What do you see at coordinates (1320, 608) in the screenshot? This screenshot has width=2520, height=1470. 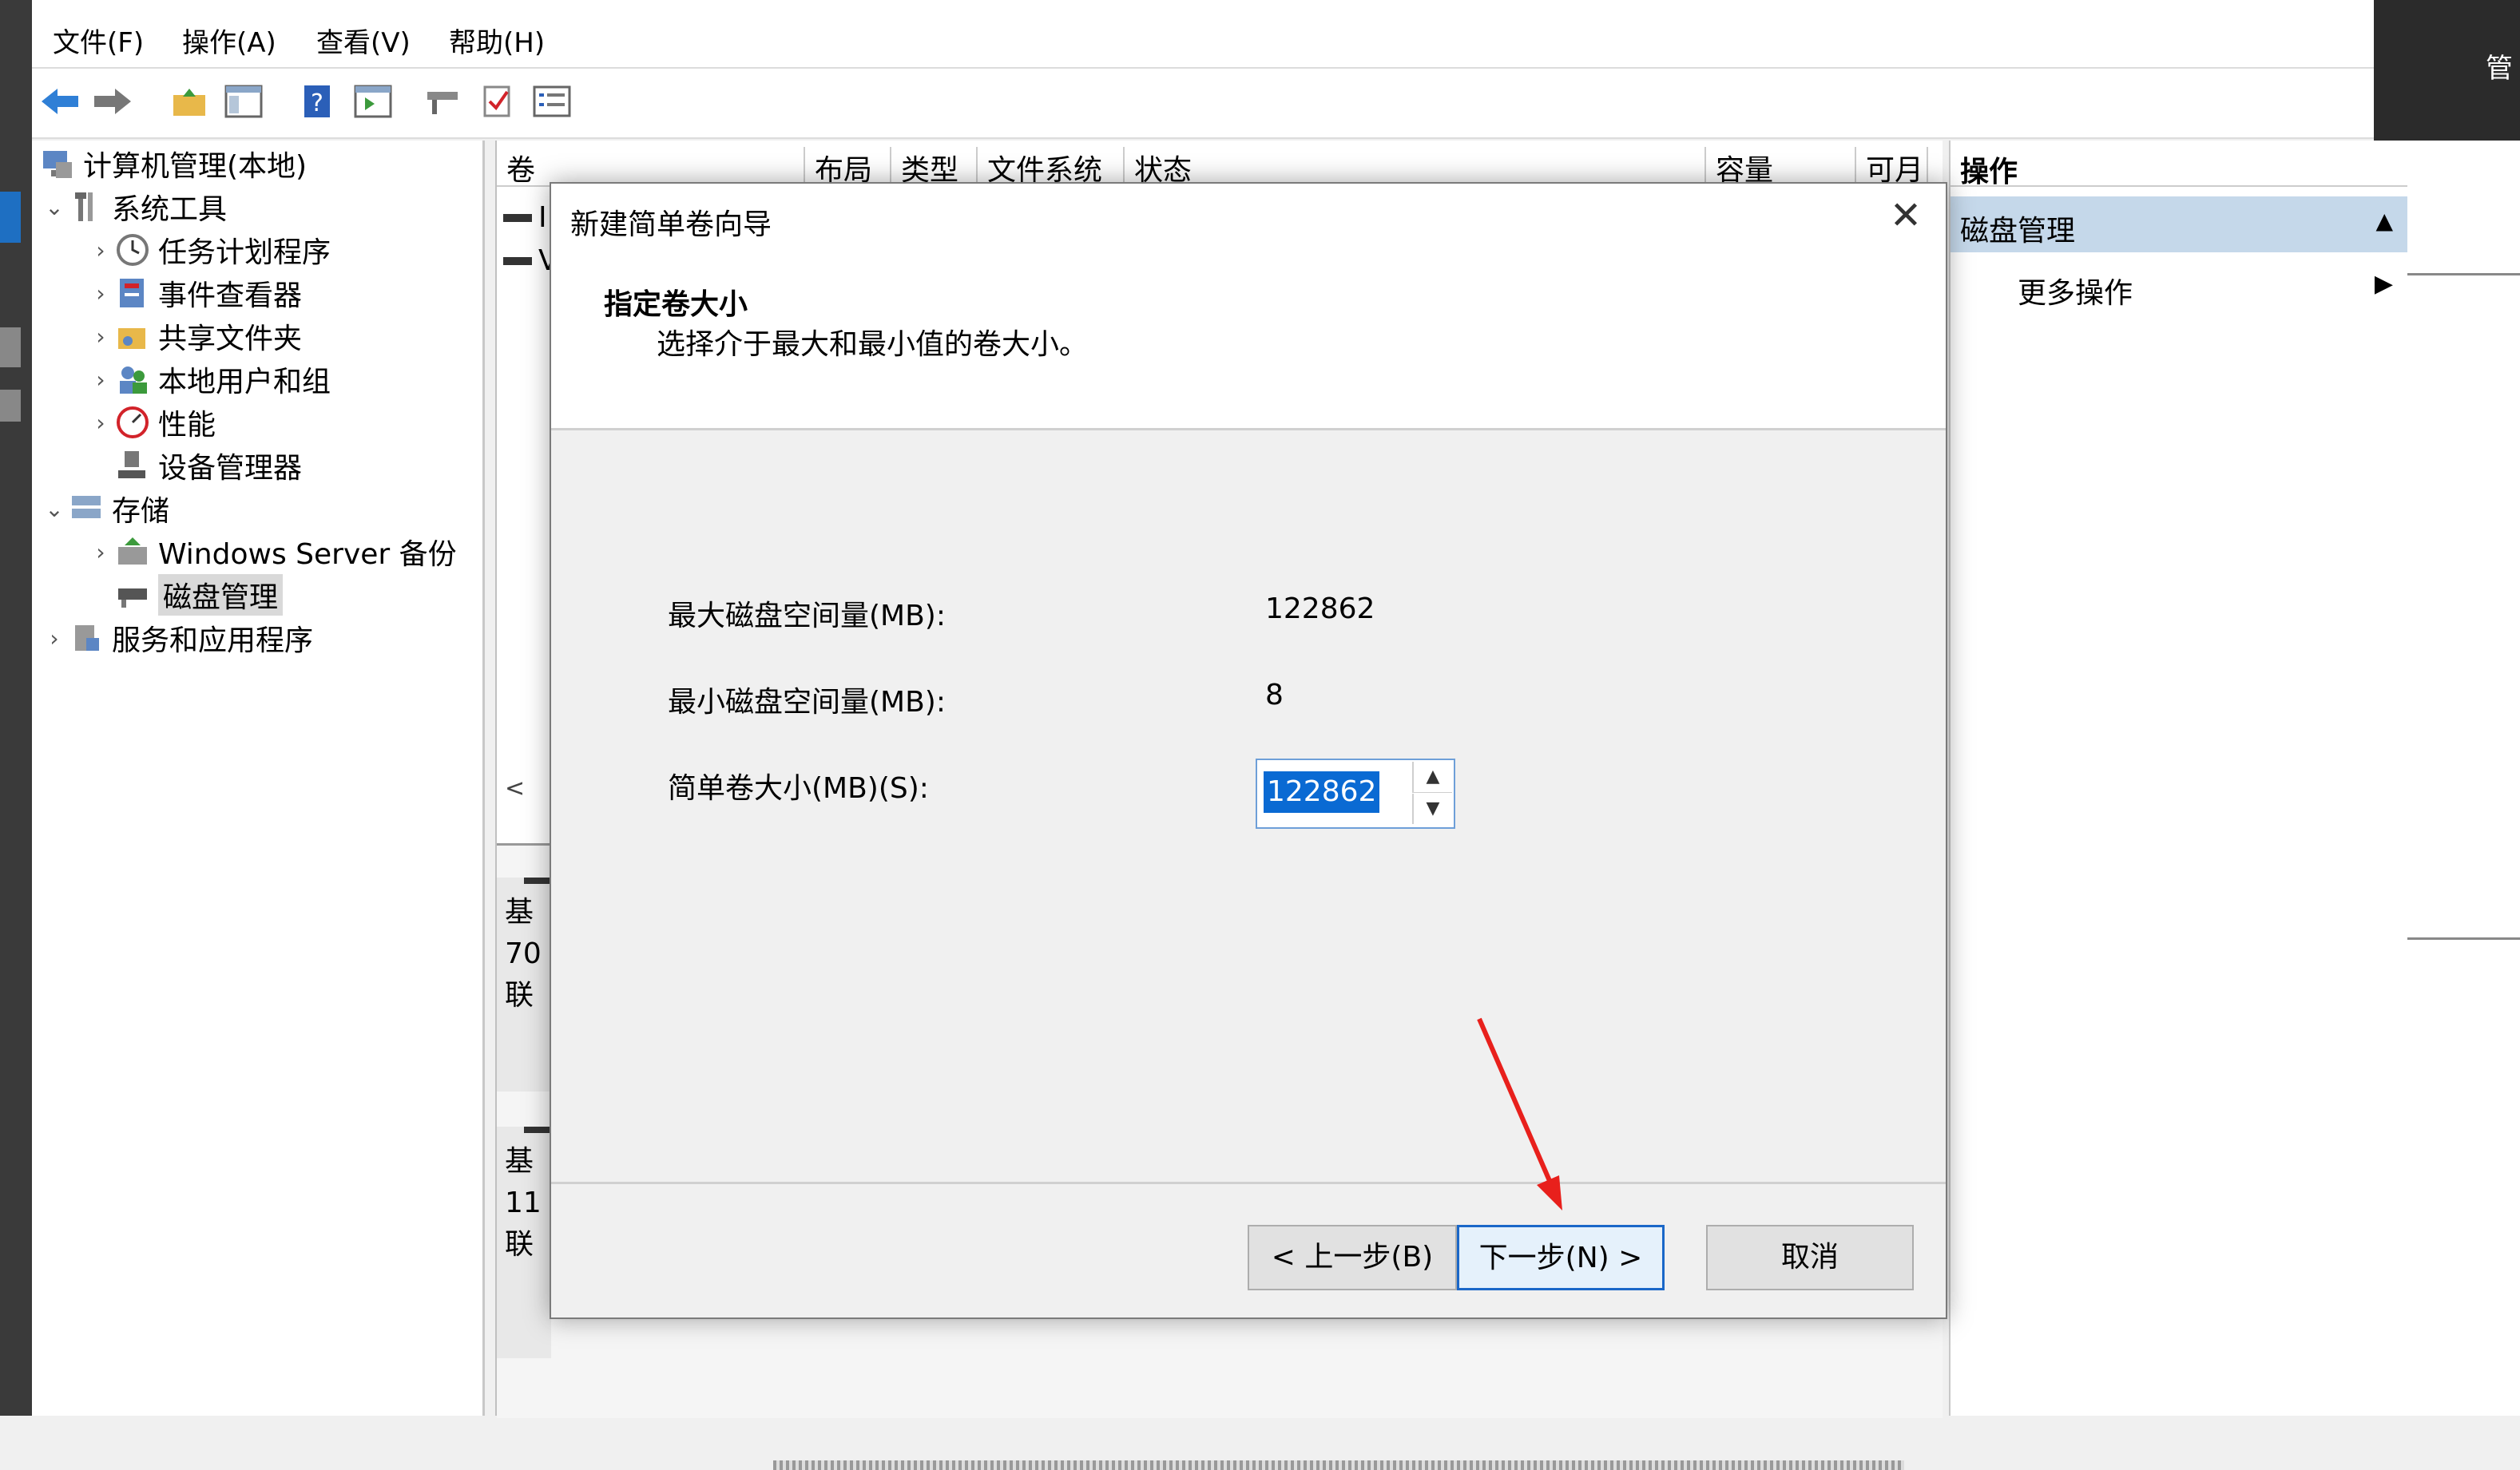 I see `max-size-value: 122862` at bounding box center [1320, 608].